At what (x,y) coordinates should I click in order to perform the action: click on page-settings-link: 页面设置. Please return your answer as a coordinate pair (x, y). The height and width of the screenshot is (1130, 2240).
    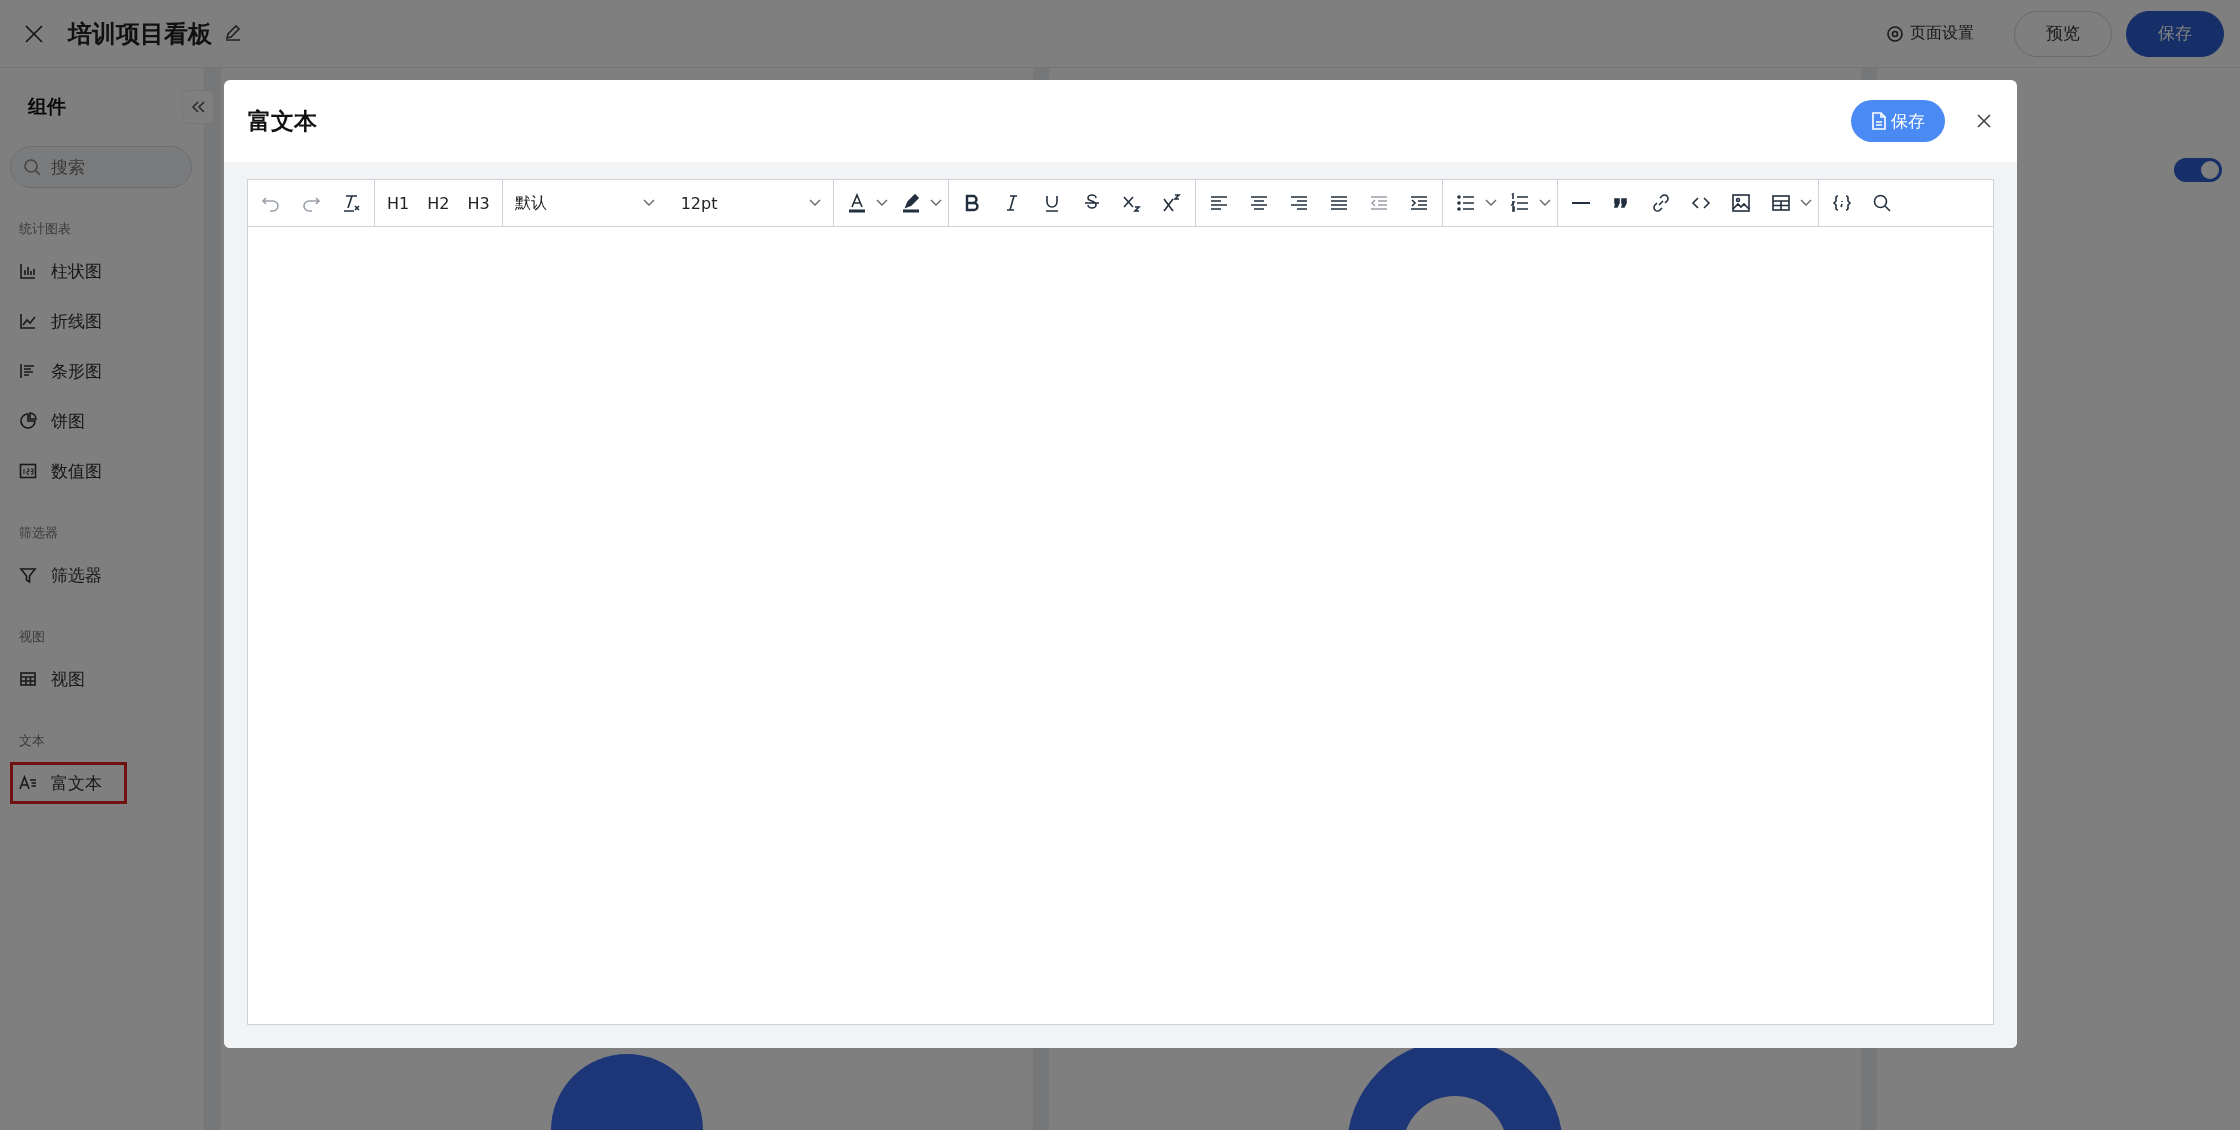
    Looking at the image, I should click on (1930, 33).